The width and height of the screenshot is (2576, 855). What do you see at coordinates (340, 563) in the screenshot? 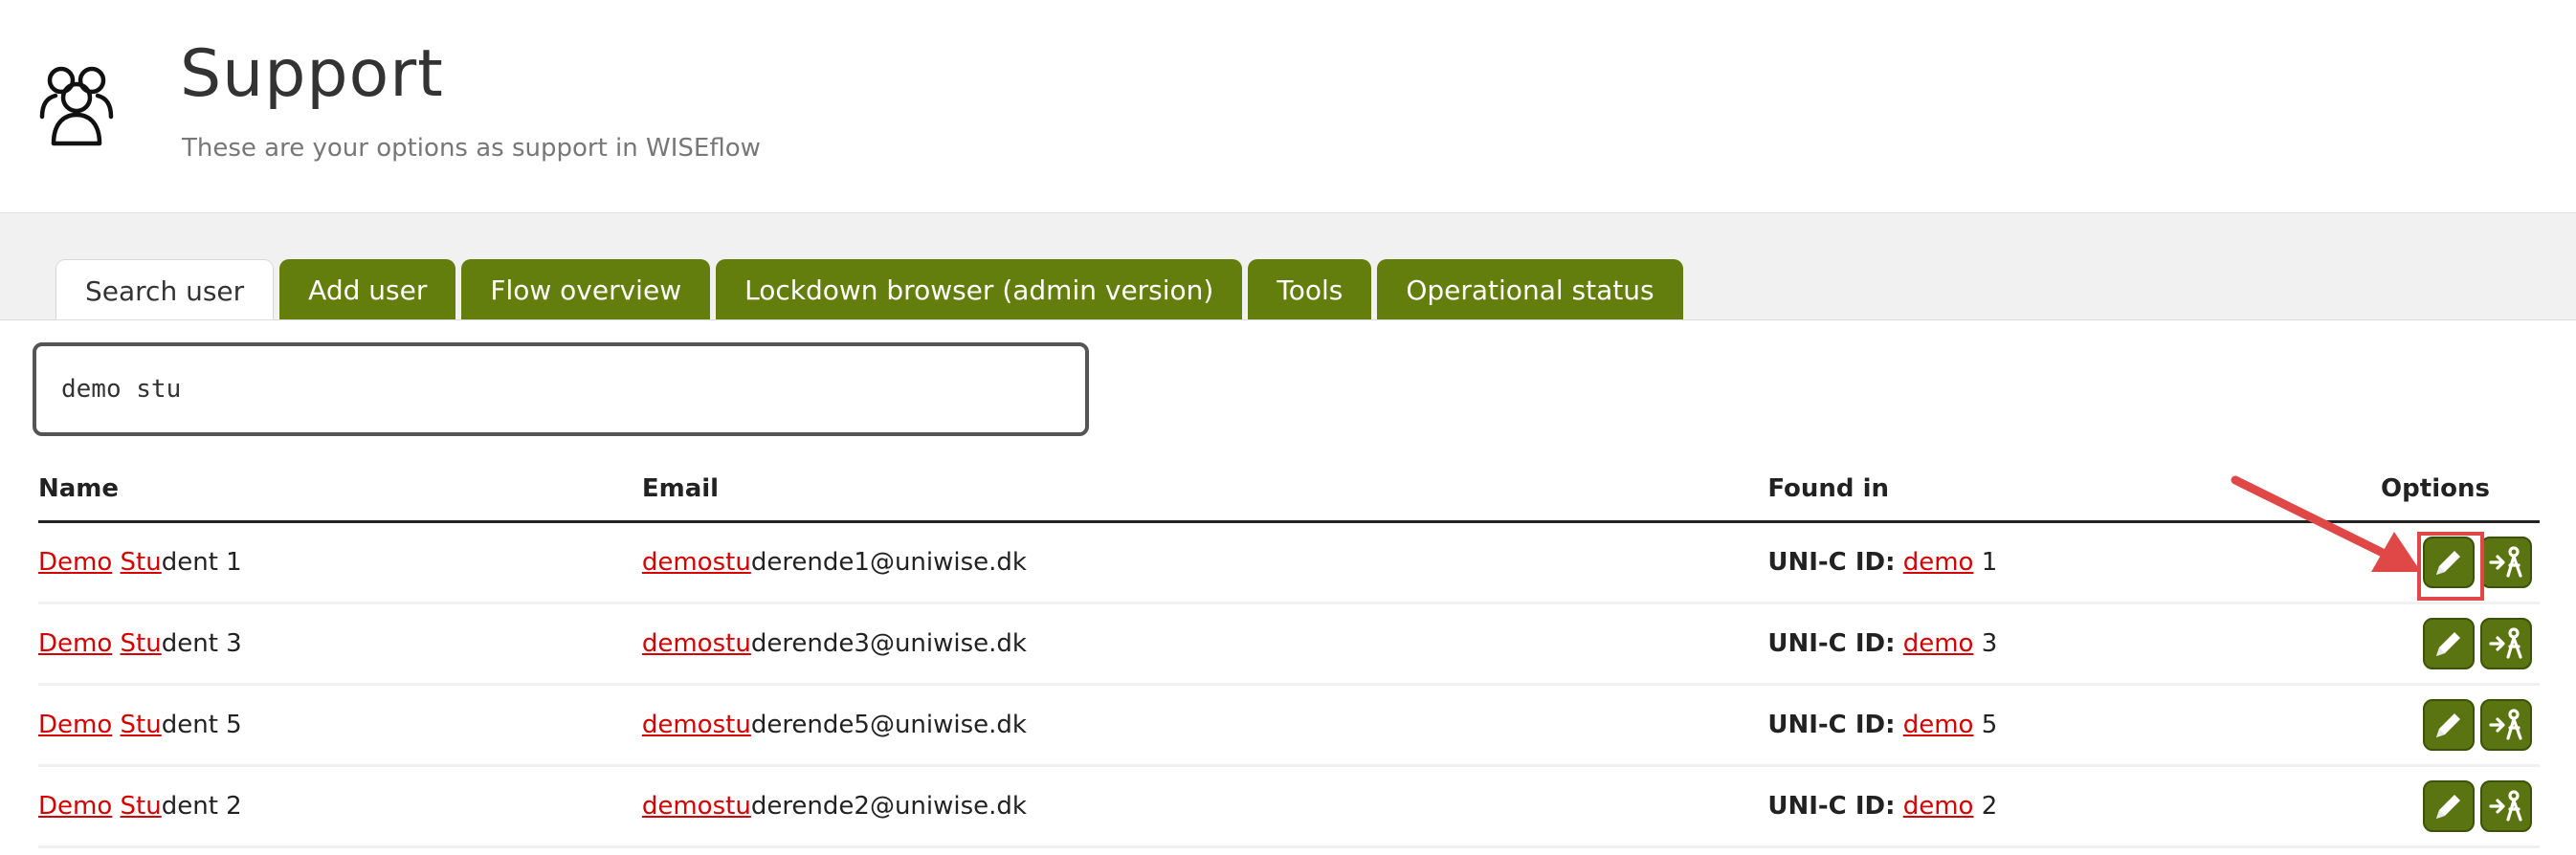
I see `user-name-cell: Demo Student 1` at bounding box center [340, 563].